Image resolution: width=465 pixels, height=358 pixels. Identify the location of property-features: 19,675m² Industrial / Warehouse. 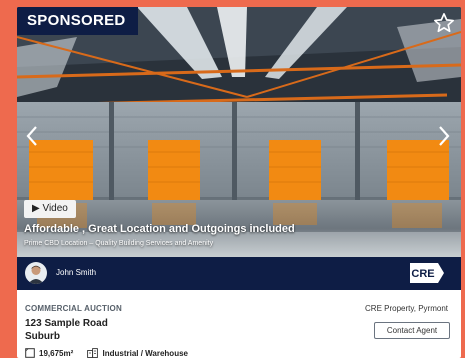
(112, 353).